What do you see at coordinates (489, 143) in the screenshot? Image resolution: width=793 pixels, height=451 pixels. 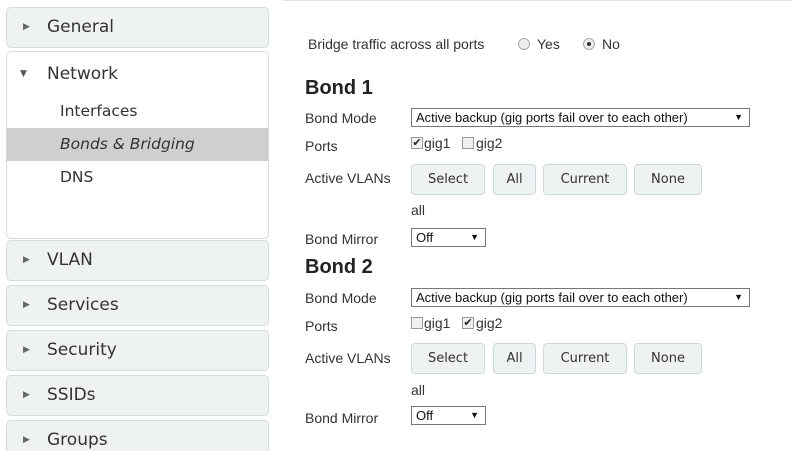 I see `bond-1-gig2-label: gig2` at bounding box center [489, 143].